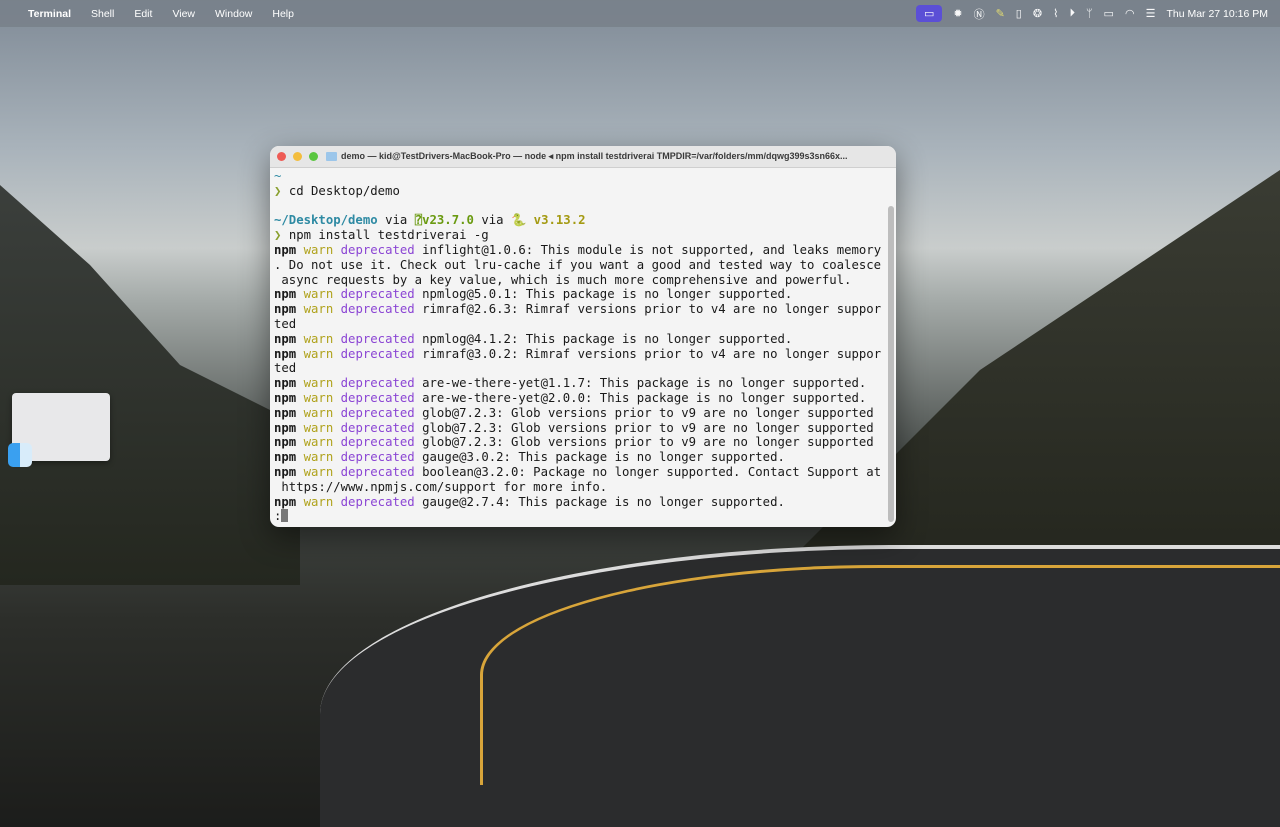  What do you see at coordinates (1072, 13) in the screenshot?
I see `play-icon: ⏵` at bounding box center [1072, 13].